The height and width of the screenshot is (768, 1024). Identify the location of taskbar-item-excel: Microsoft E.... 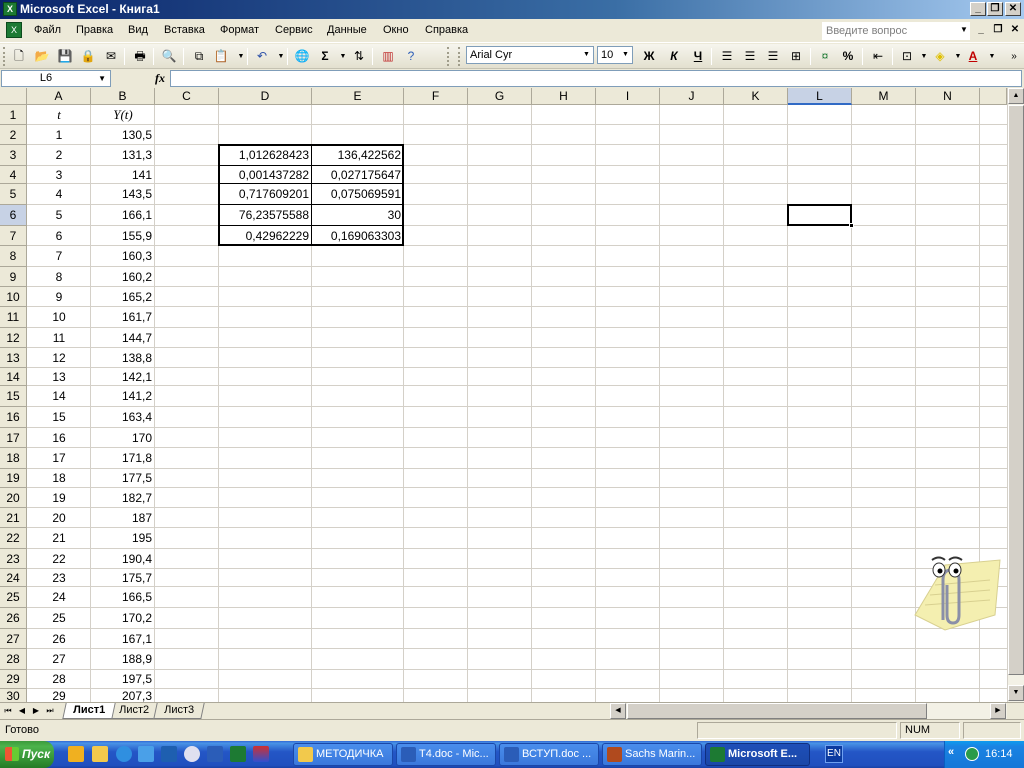
(757, 754).